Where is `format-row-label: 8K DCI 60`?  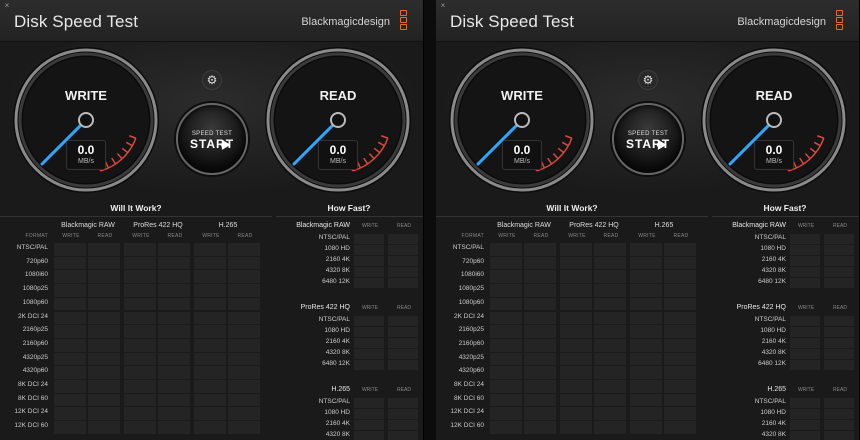
format-row-label: 8K DCI 60 is located at coordinates (469, 398).